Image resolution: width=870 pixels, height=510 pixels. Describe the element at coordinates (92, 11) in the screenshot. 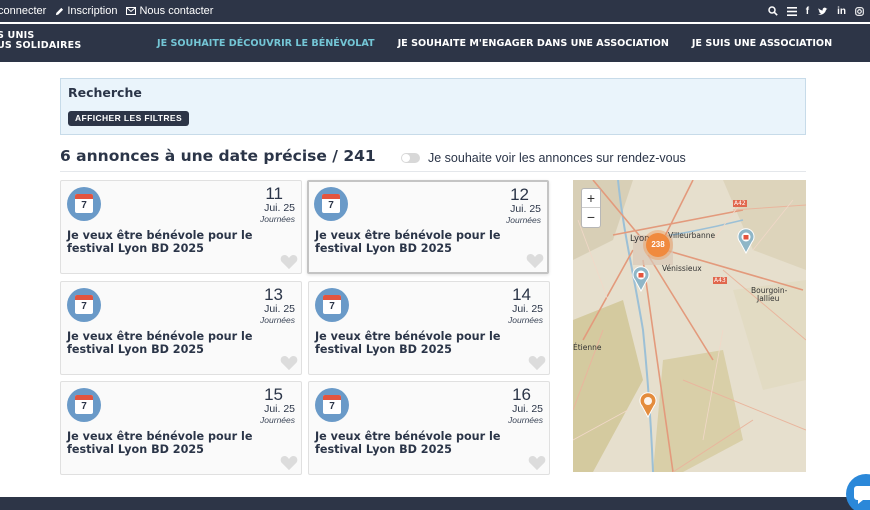

I see `signup-link-label: Inscription` at that location.